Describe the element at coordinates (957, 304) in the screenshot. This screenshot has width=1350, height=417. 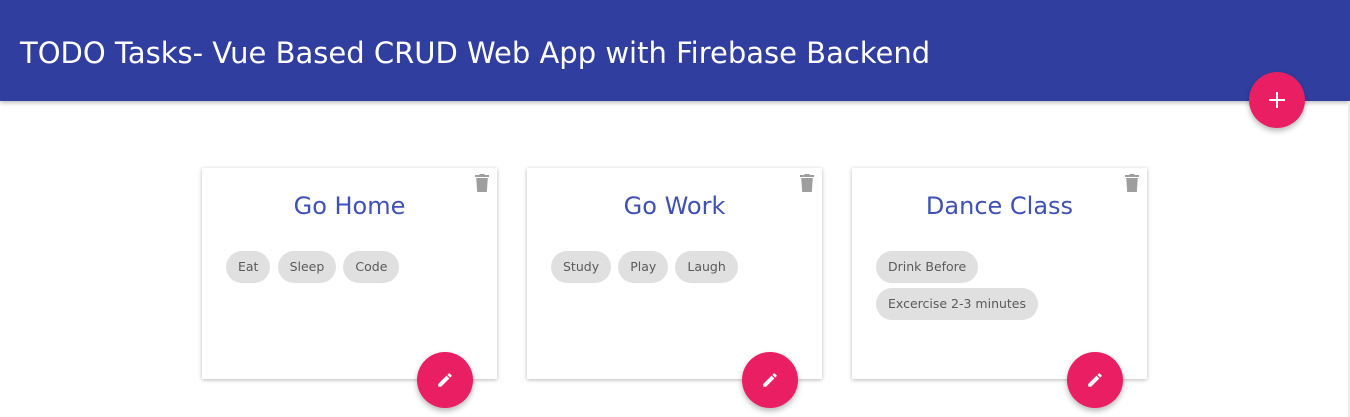
I see `task-chip: Excercise 2-3 minutes` at that location.